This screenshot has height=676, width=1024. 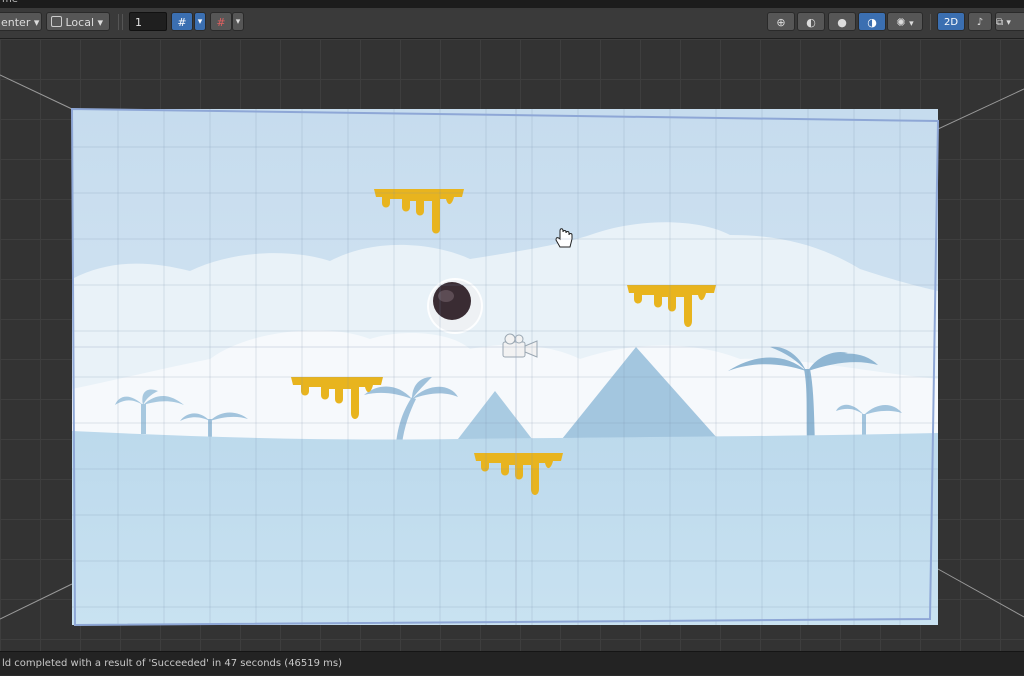 I want to click on gizmo-dropdown: ⧉ ▾, so click(x=1009, y=21).